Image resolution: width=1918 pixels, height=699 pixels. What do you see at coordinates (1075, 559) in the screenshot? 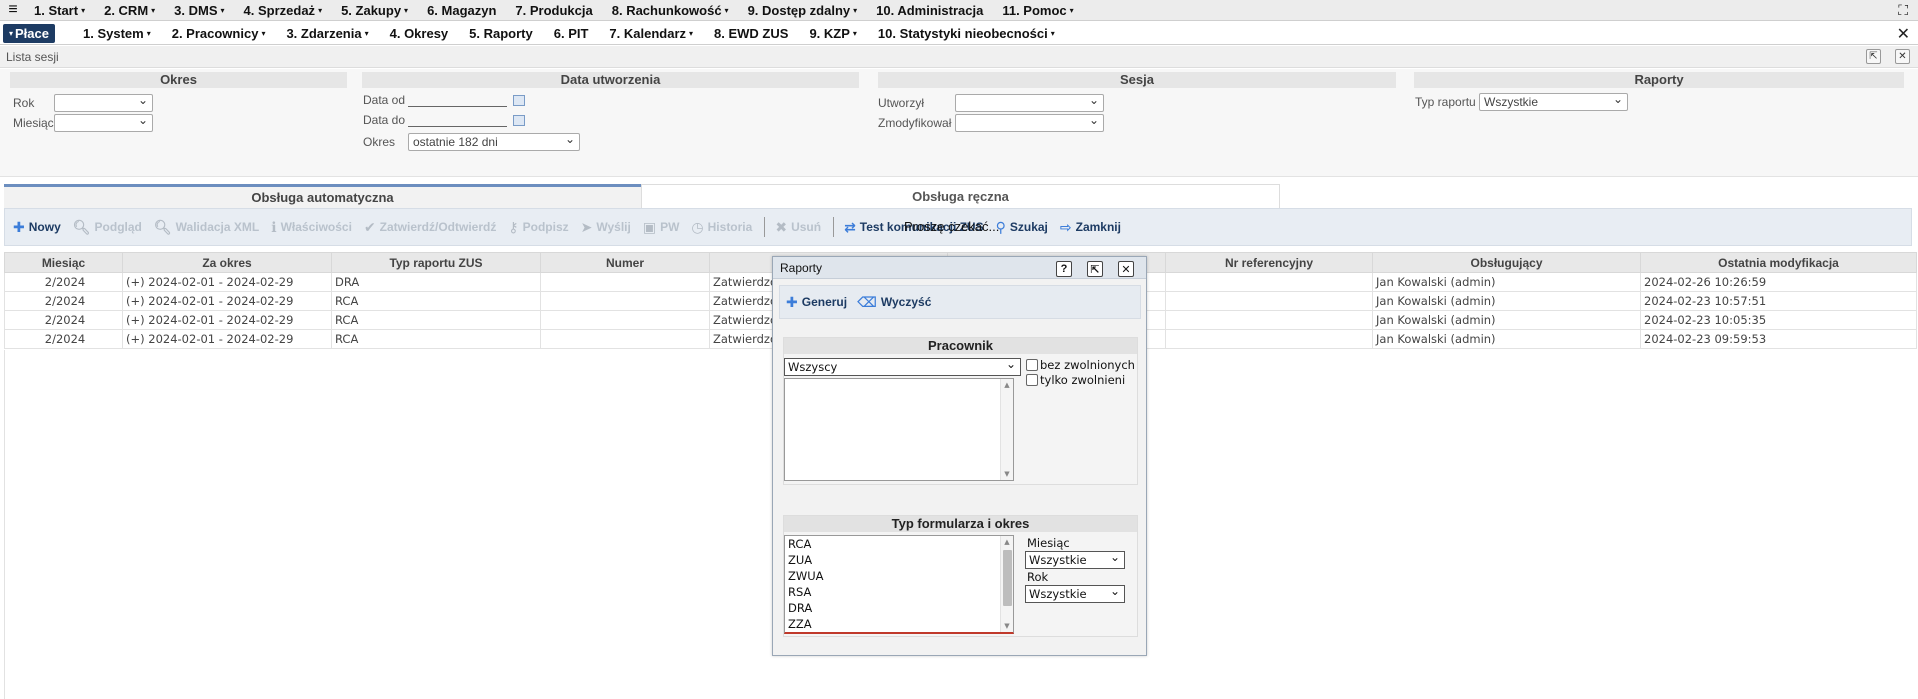
I see `dialog-miesiac-select: Wszystkie` at bounding box center [1075, 559].